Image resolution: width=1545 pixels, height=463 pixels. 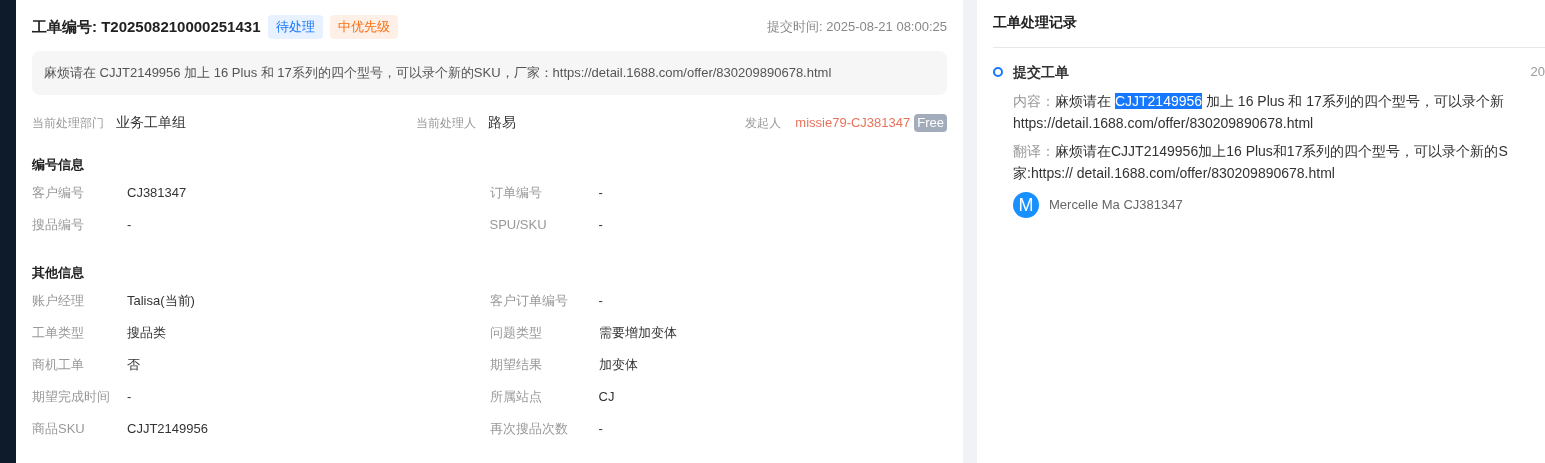 What do you see at coordinates (58, 224) in the screenshot?
I see `field-label: 搜品编号` at bounding box center [58, 224].